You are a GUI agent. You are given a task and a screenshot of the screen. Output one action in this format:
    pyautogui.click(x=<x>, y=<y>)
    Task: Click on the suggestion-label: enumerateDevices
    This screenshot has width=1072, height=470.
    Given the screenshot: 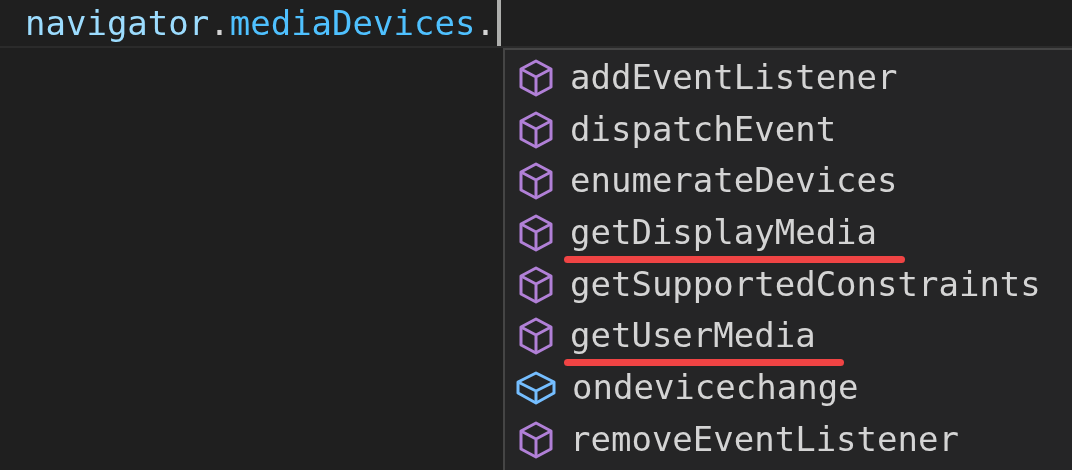 What is the action you would take?
    pyautogui.click(x=734, y=180)
    